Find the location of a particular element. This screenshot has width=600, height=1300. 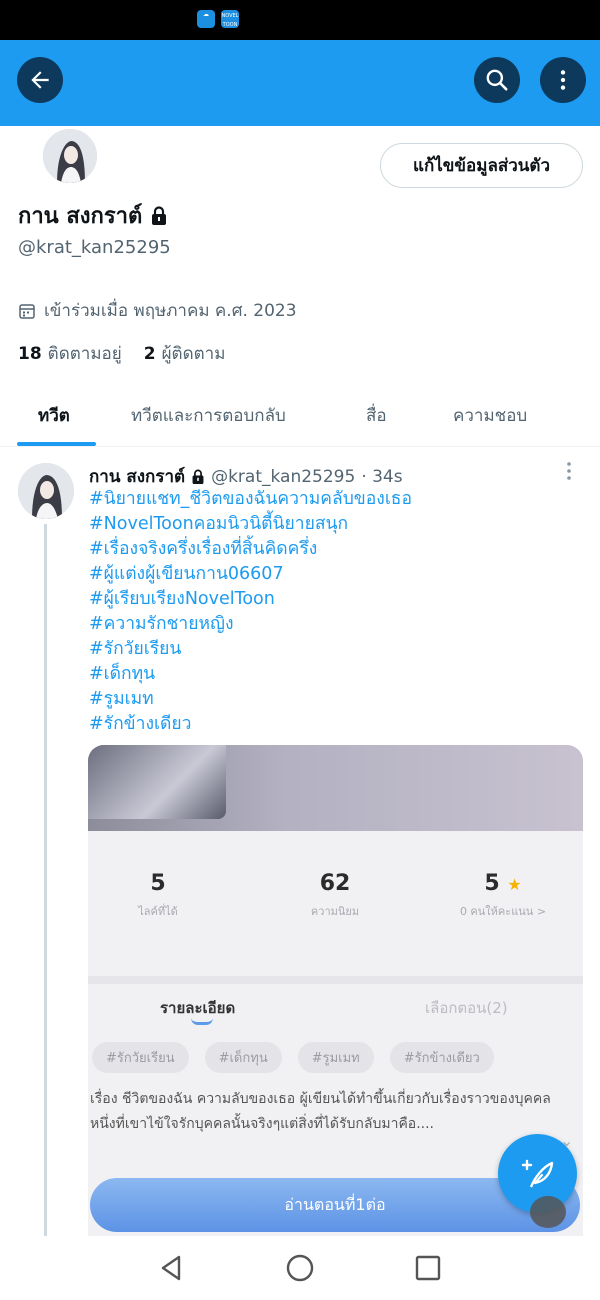

nav-back-button is located at coordinates (171, 1268).